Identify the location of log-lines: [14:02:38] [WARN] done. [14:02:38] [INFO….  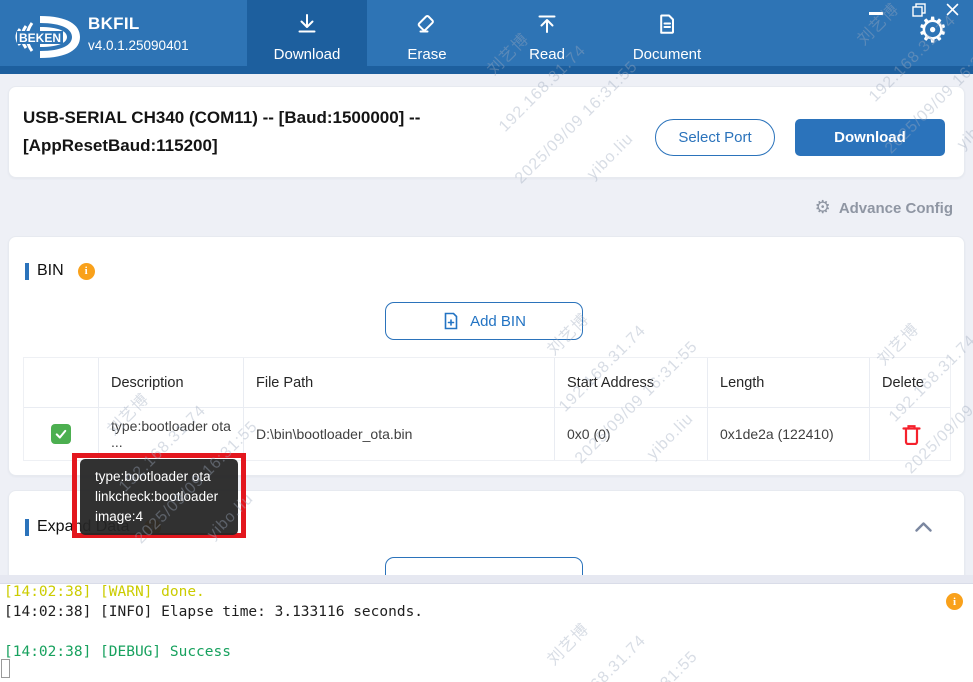
(213, 622).